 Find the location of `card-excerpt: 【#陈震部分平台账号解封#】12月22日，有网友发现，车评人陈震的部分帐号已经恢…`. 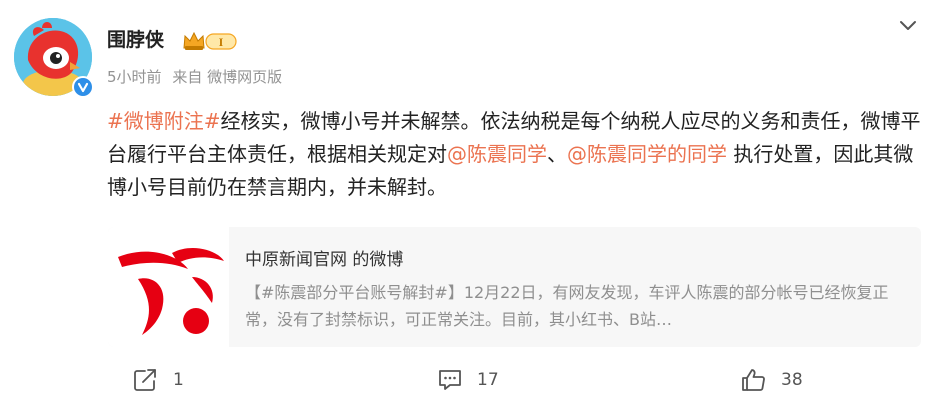

card-excerpt: 【#陈震部分平台账号解封#】12月22日，有网友发现，车评人陈震的部分帐号已经恢… is located at coordinates (567, 306).